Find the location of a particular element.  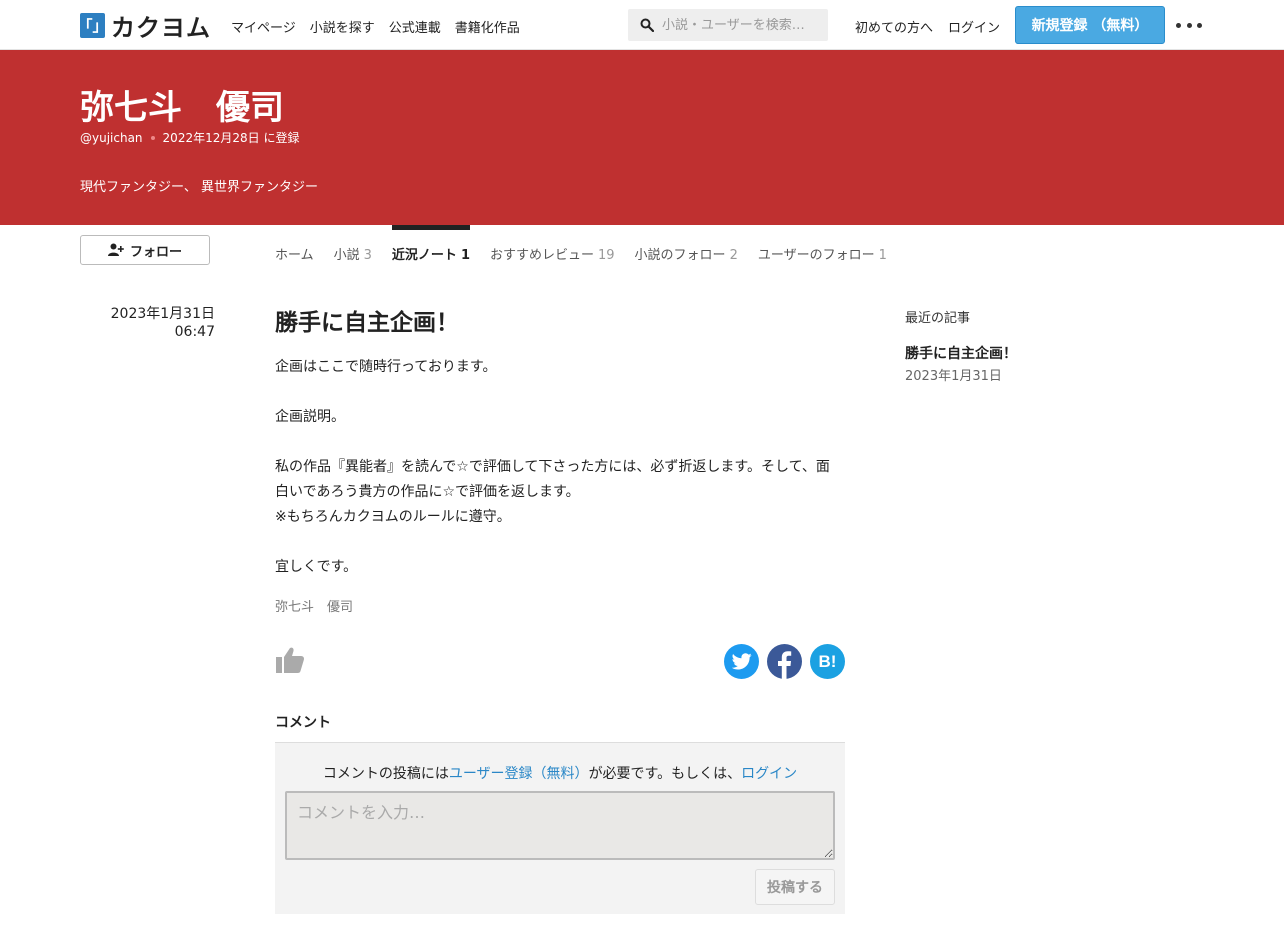

nav-published-works: 書籍化作品 is located at coordinates (487, 26).